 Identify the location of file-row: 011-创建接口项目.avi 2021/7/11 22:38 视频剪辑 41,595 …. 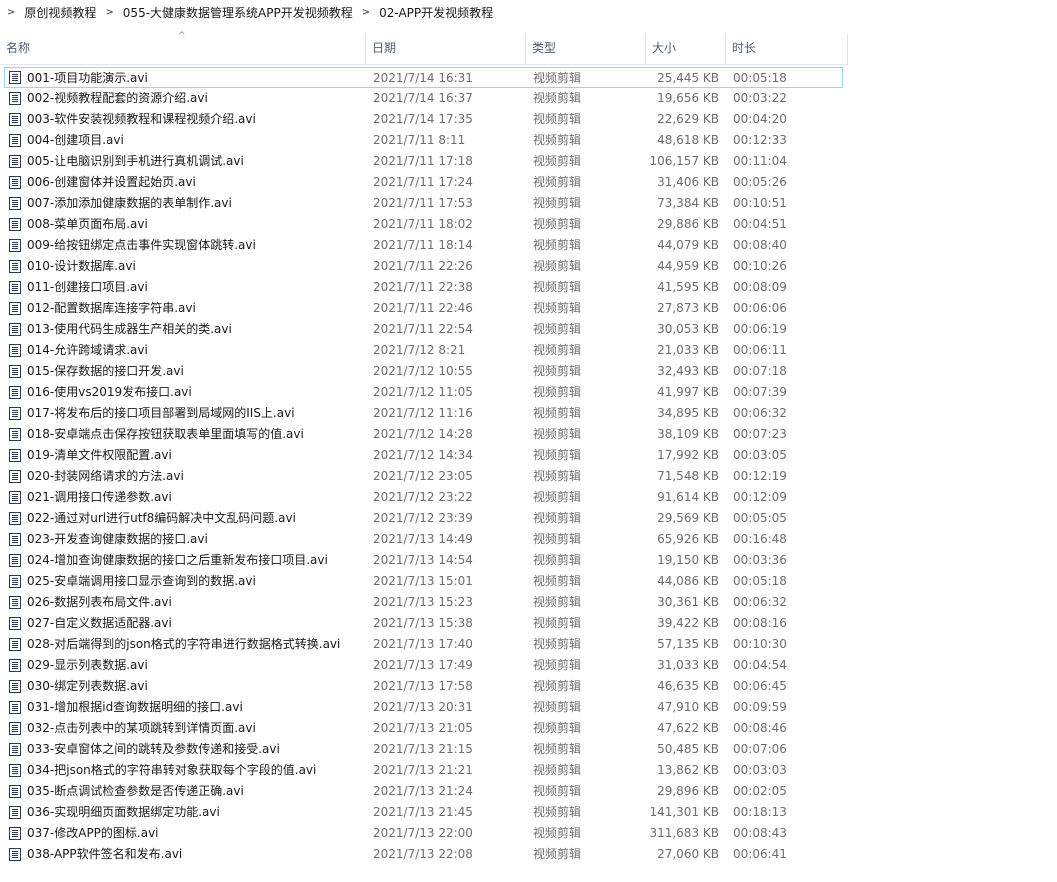
(424, 287).